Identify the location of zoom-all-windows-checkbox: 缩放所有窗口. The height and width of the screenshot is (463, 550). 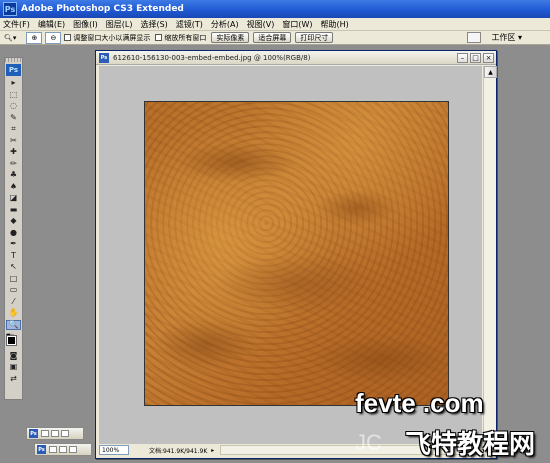
(180, 38).